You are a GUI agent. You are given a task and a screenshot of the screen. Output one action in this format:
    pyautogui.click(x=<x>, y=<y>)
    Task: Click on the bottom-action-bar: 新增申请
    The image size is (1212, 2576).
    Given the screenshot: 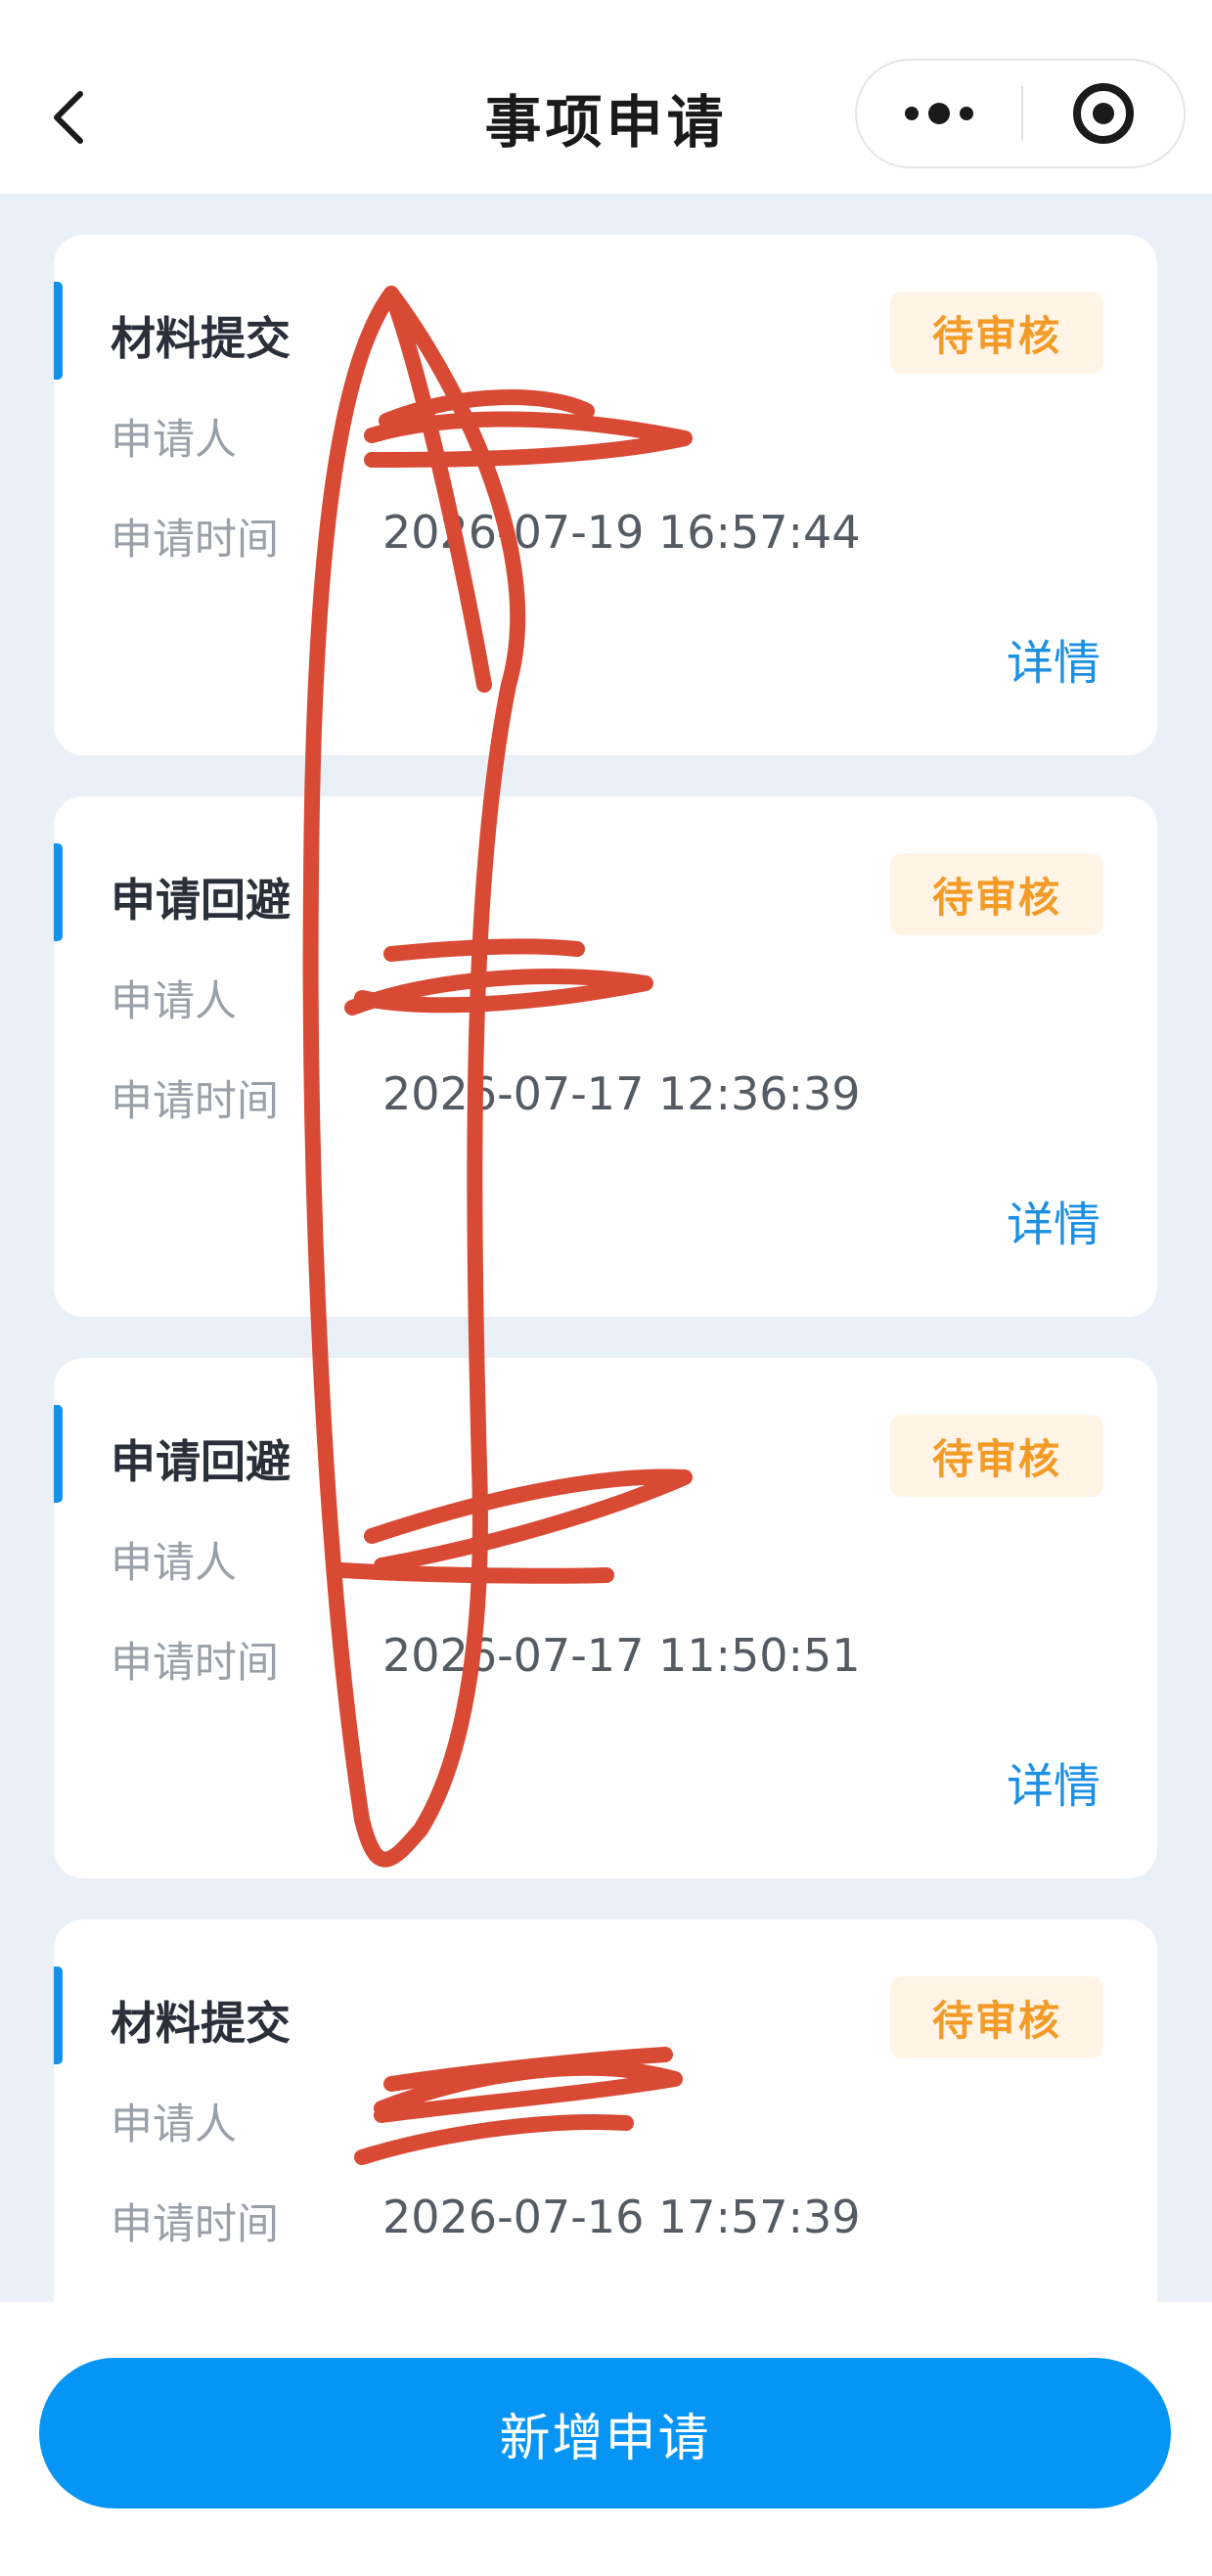 What is the action you would take?
    pyautogui.click(x=606, y=2439)
    